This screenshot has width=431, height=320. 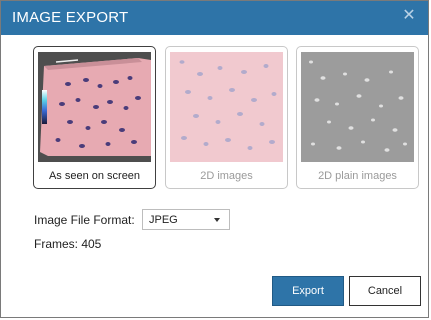 What do you see at coordinates (357, 107) in the screenshot?
I see `thumbnail-2d-plain-images` at bounding box center [357, 107].